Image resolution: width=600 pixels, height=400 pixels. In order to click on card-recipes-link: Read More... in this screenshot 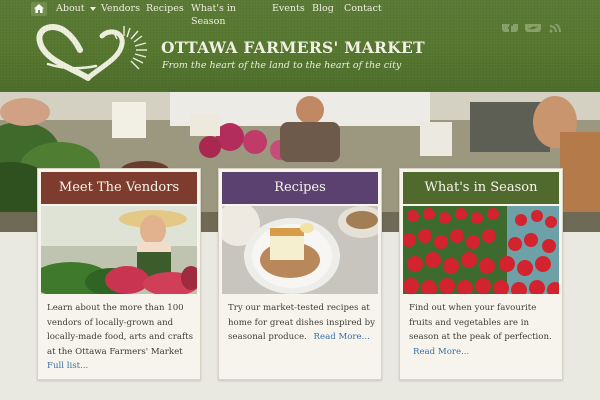, I will do `click(342, 337)`.